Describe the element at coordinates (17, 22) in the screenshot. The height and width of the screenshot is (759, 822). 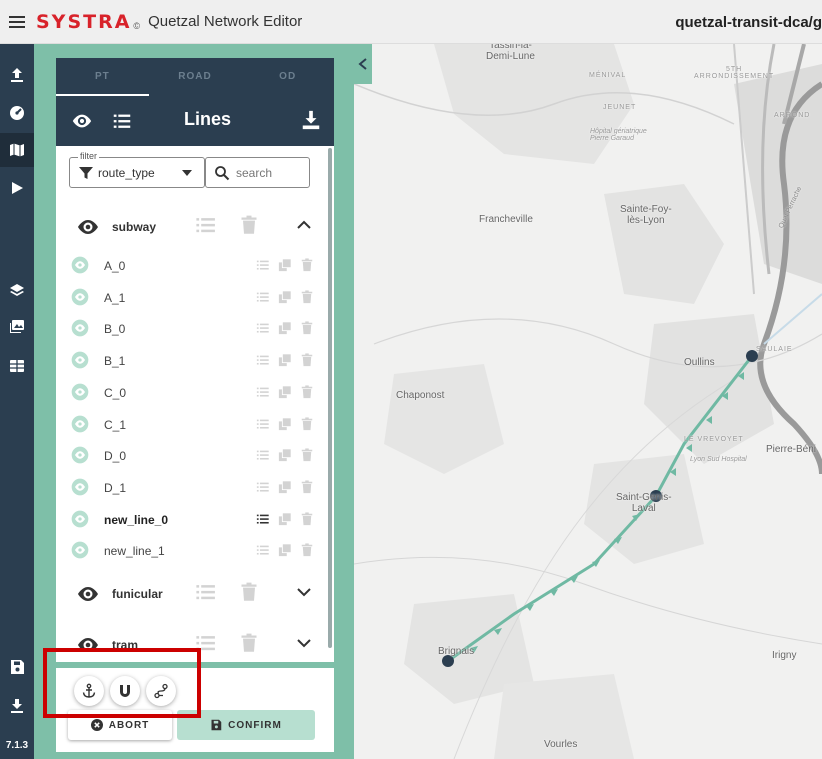
I see `menu-icon` at that location.